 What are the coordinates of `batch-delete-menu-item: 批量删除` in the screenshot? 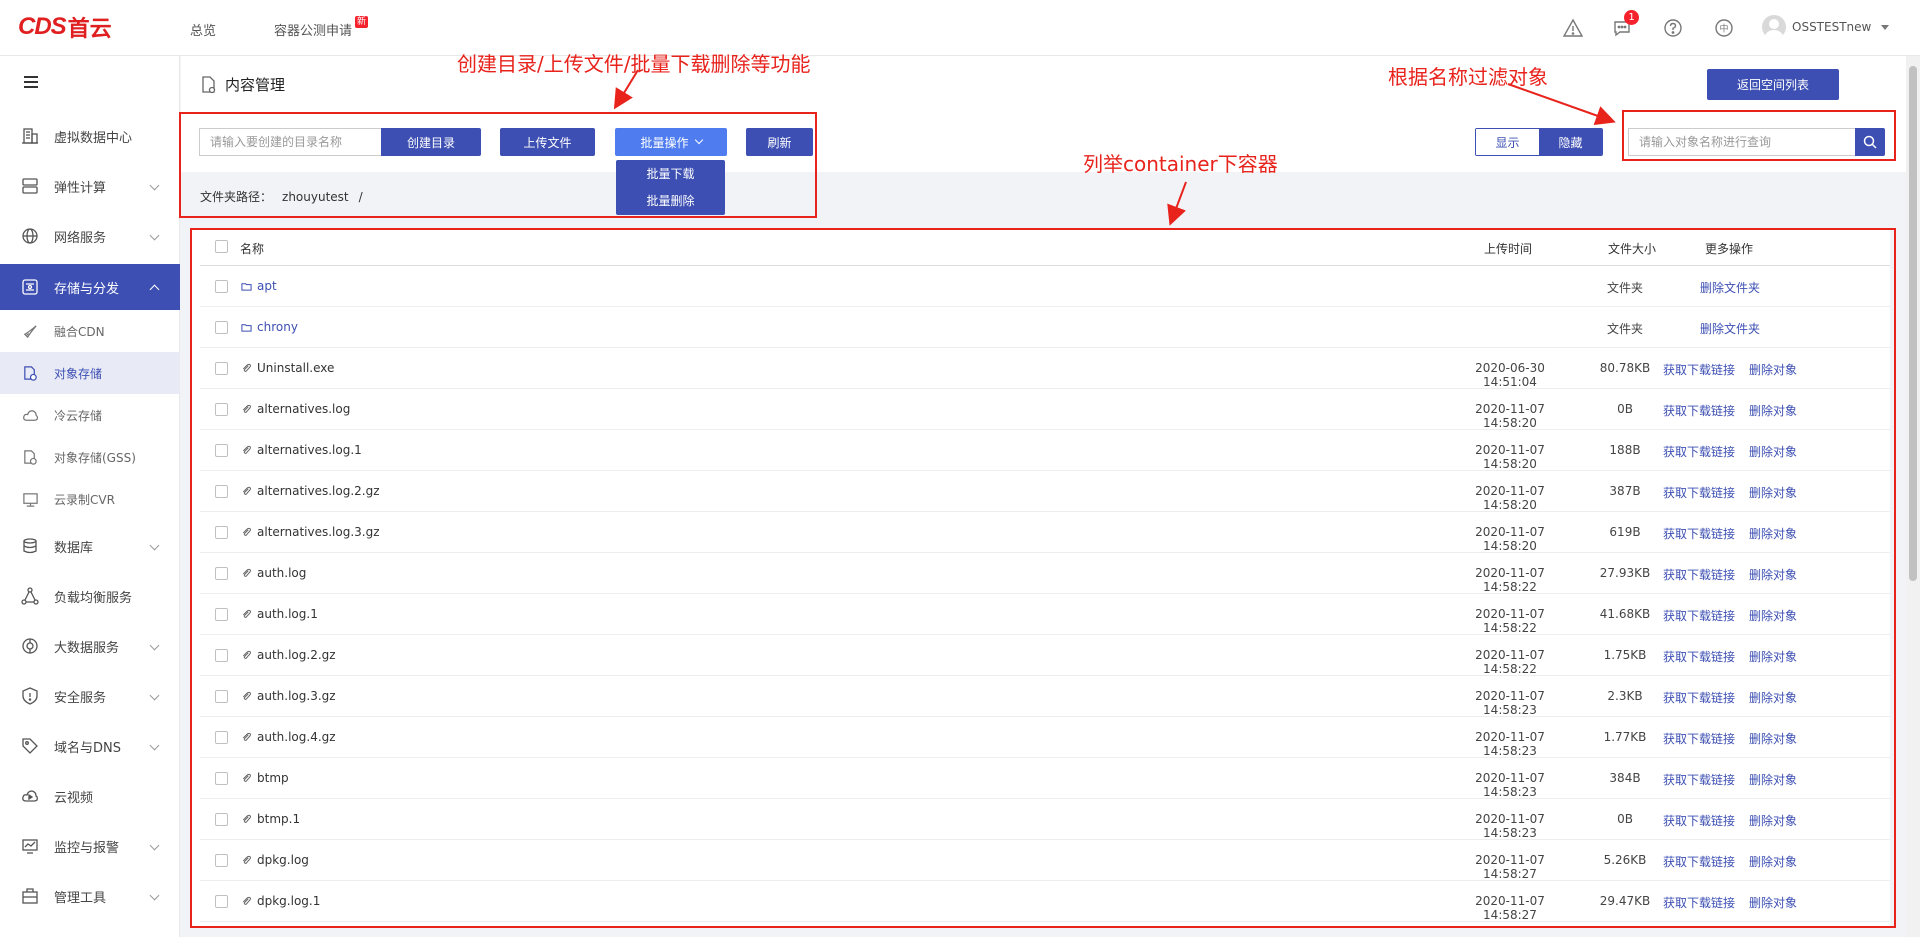 It's located at (670, 200).